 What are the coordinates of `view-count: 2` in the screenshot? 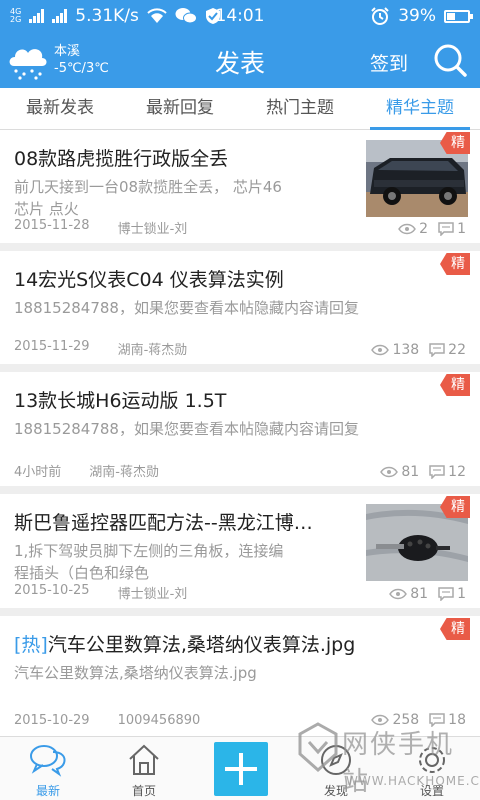 It's located at (424, 229).